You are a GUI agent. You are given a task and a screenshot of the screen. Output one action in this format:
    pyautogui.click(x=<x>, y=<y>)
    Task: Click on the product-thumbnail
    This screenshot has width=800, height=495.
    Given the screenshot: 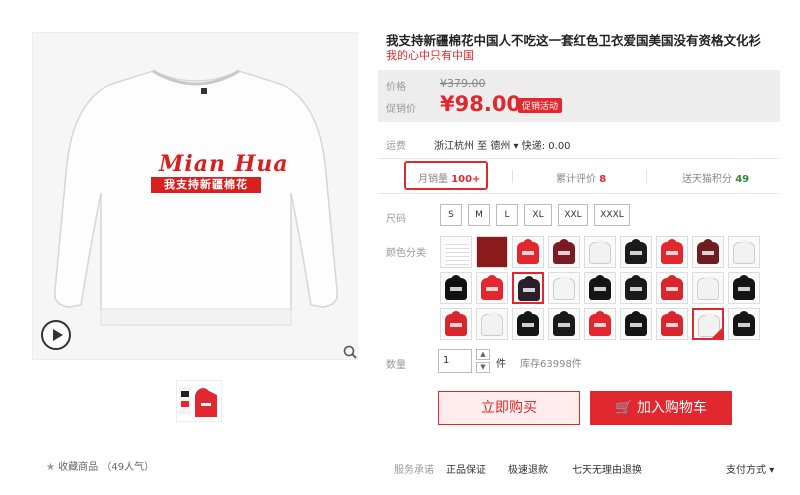 What is the action you would take?
    pyautogui.click(x=199, y=401)
    